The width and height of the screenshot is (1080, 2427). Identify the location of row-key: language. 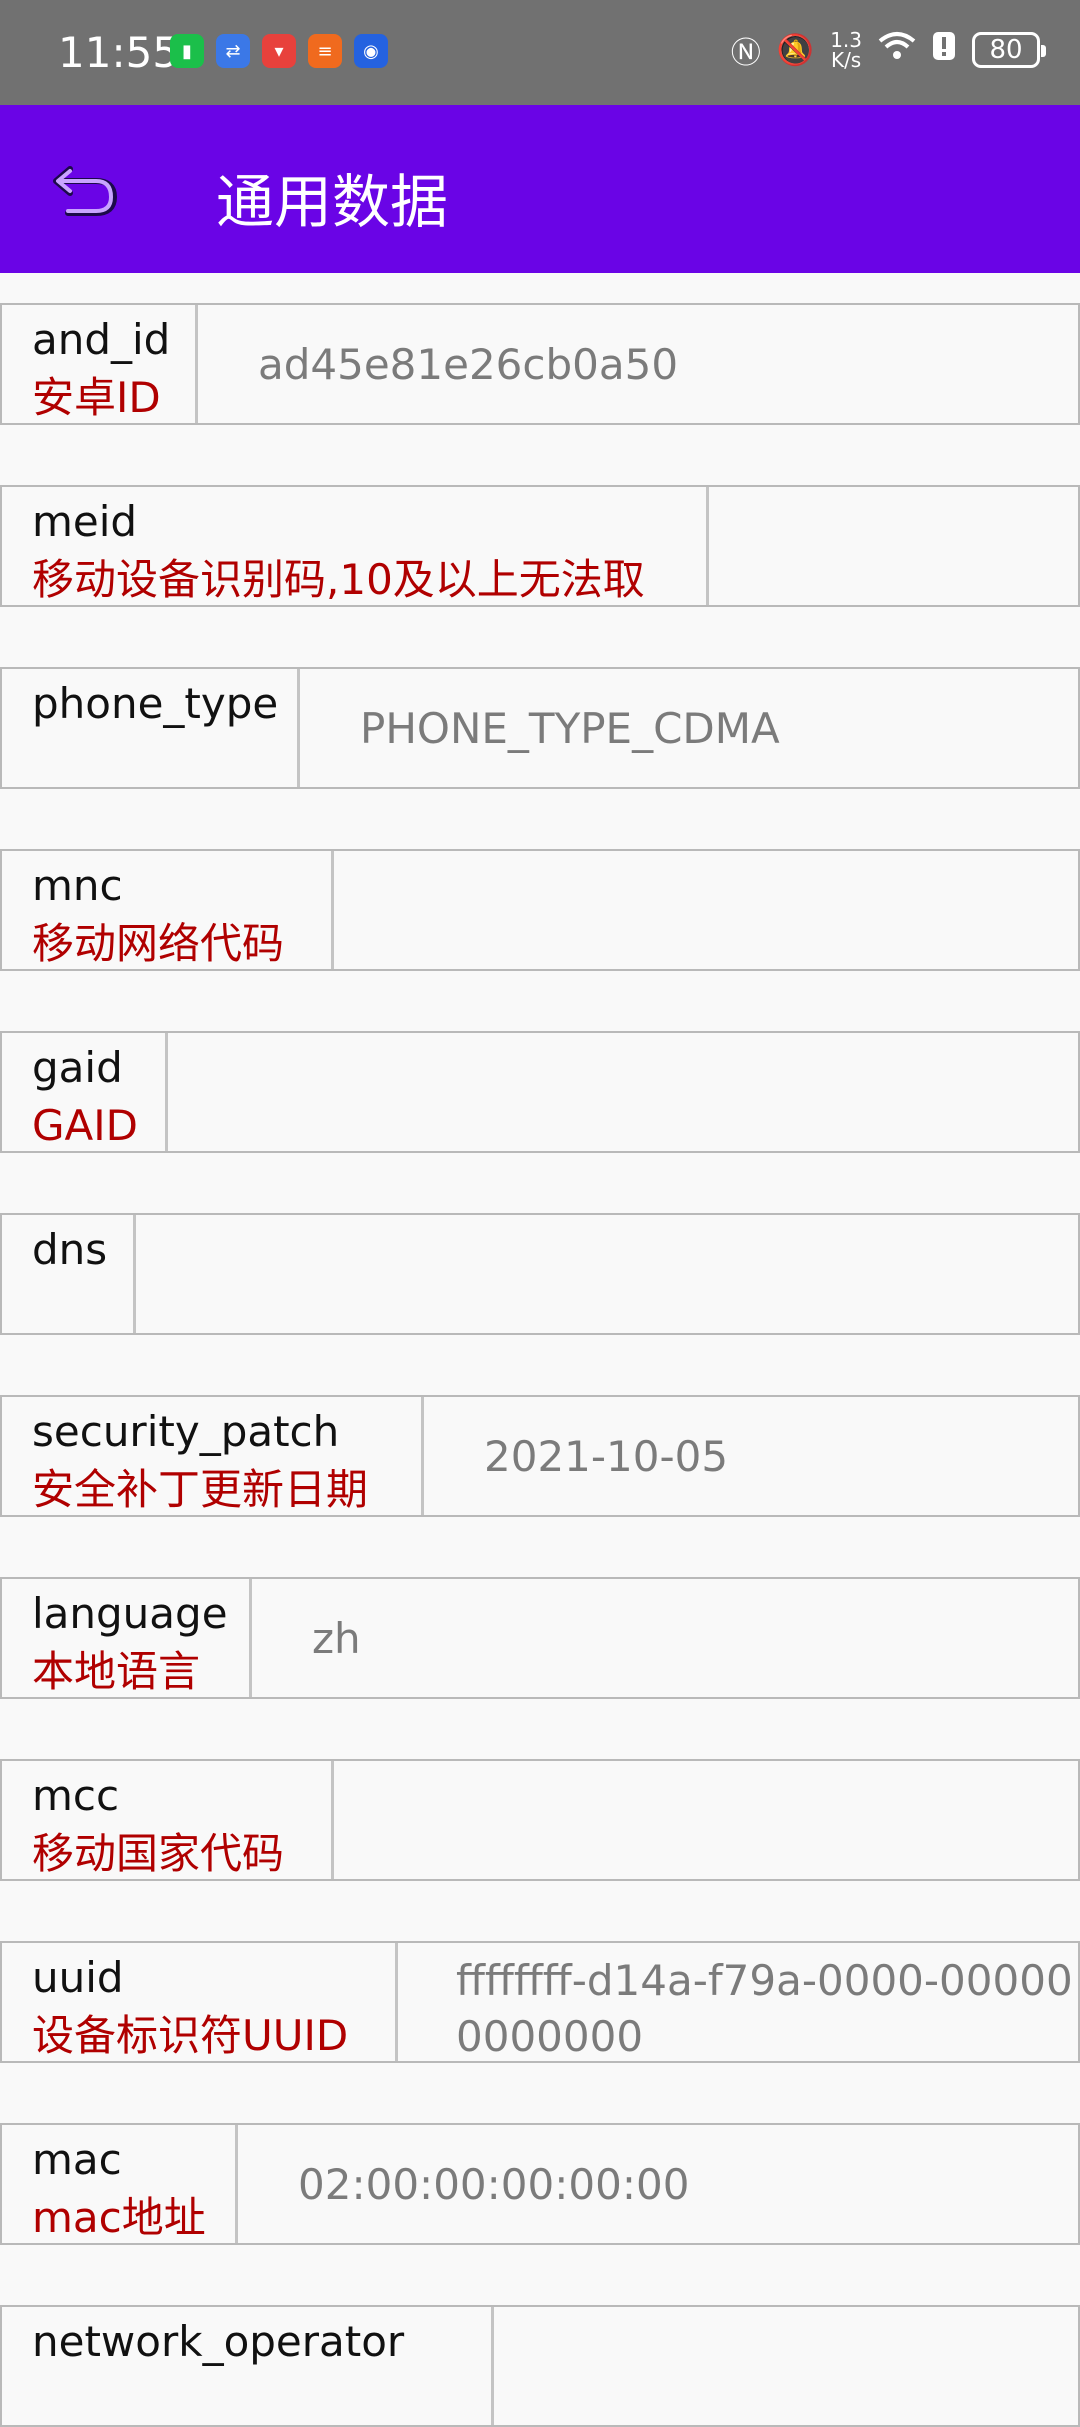
(130, 1613).